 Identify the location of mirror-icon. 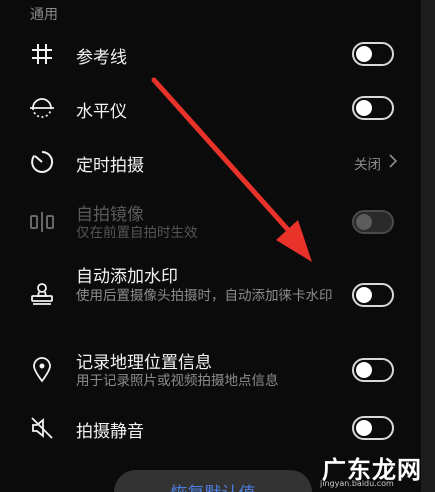
(42, 222).